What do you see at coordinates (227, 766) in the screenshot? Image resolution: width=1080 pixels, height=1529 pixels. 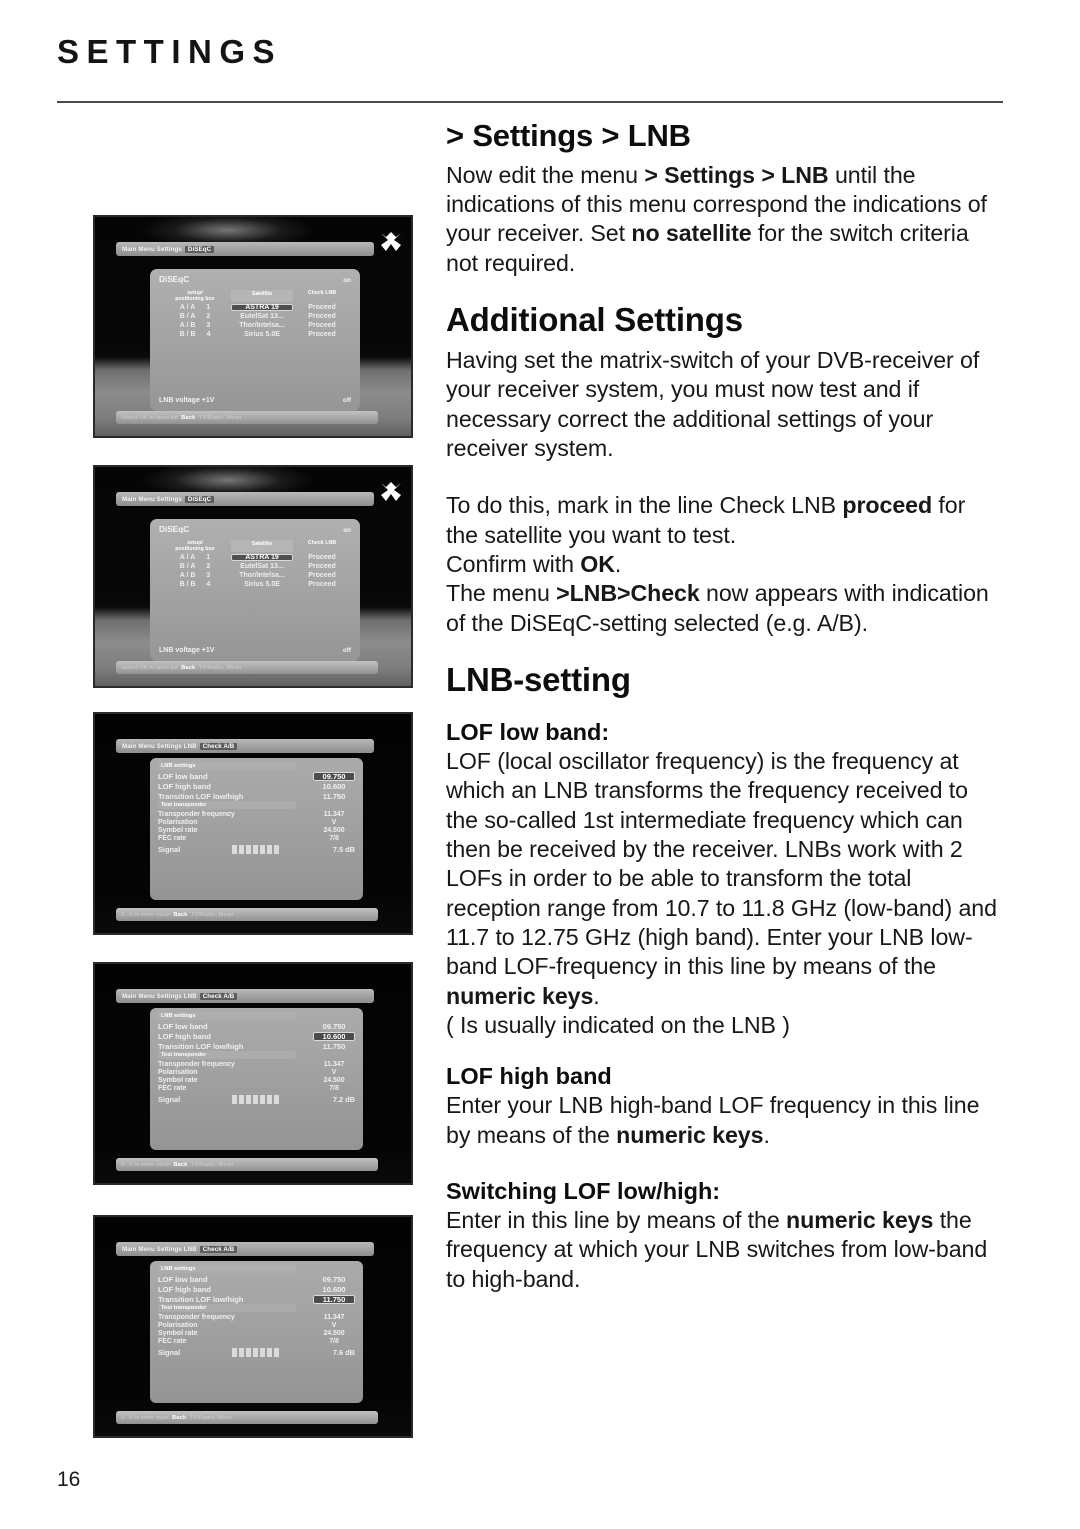 I see `section-header-lnb-settings: LNB settings` at bounding box center [227, 766].